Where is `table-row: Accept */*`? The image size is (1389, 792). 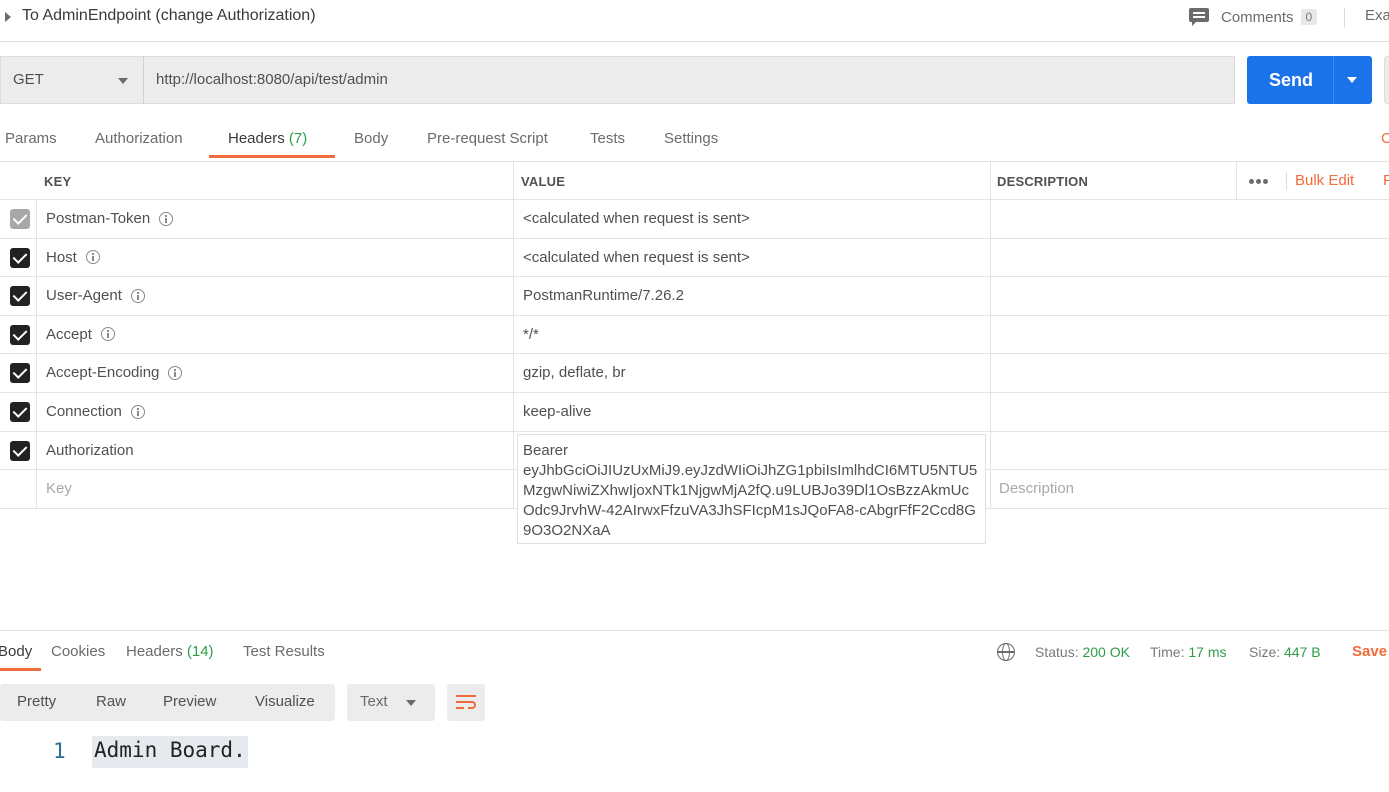
table-row: Accept */* is located at coordinates (694, 335).